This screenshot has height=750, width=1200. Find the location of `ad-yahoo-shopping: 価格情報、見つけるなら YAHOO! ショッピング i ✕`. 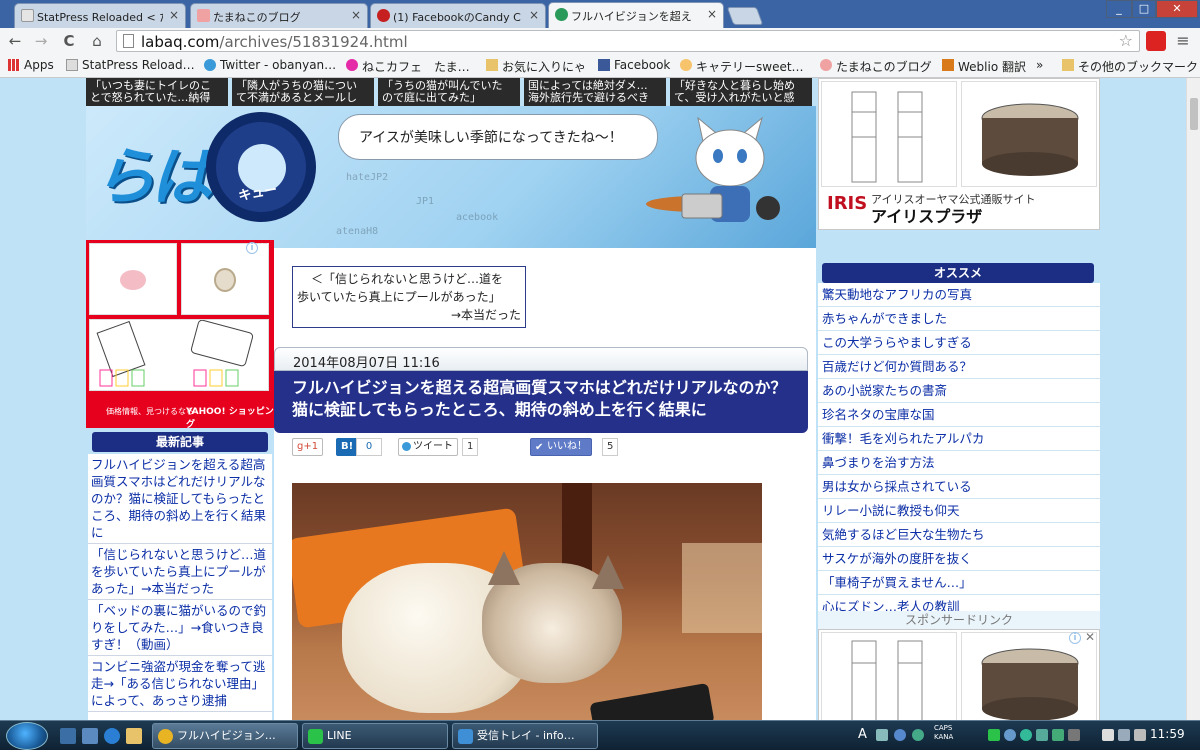

ad-yahoo-shopping: 価格情報、見つけるなら YAHOO! ショッピング i ✕ is located at coordinates (180, 335).